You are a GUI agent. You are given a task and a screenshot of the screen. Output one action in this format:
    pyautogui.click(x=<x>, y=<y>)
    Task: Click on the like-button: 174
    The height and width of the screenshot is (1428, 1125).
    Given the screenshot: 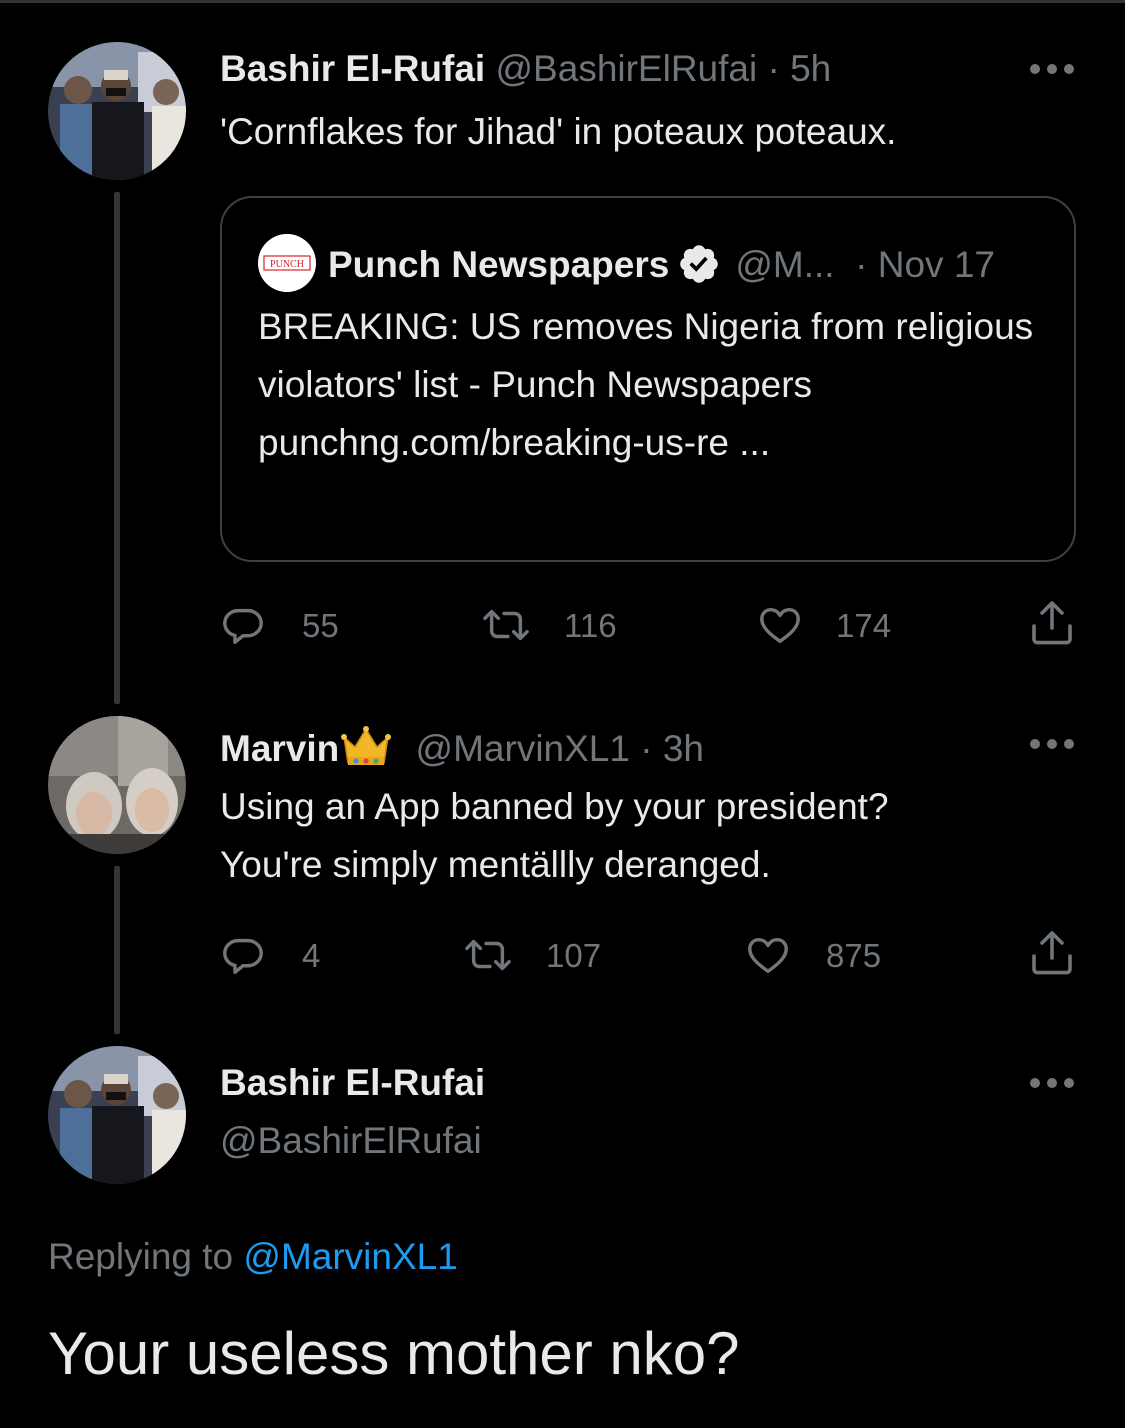 What is the action you would take?
    pyautogui.click(x=823, y=625)
    